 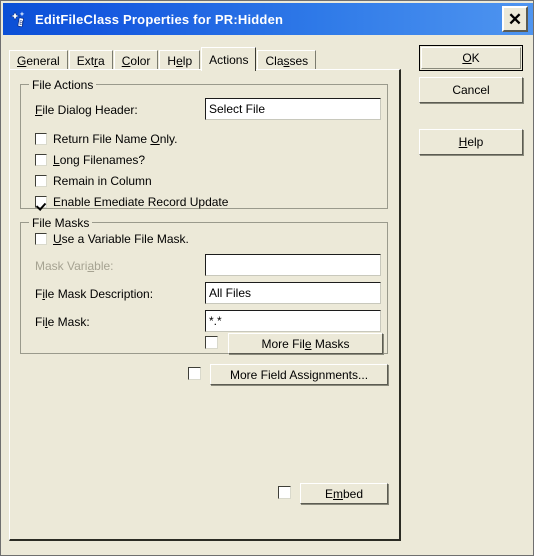 I want to click on embed-checkbox, so click(x=284, y=492).